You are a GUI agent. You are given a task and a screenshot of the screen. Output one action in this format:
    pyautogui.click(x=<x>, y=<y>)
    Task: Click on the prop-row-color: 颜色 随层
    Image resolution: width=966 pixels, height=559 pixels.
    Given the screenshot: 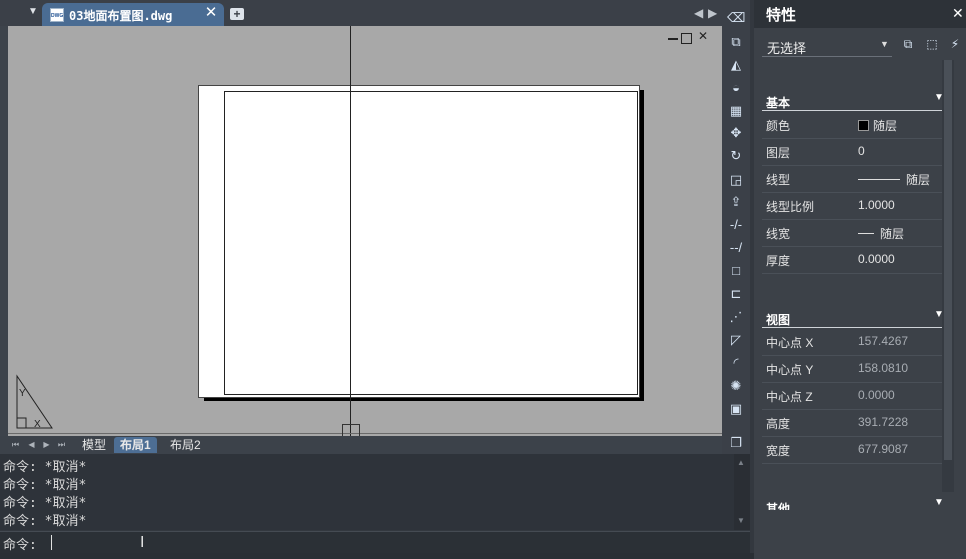 What is the action you would take?
    pyautogui.click(x=857, y=125)
    